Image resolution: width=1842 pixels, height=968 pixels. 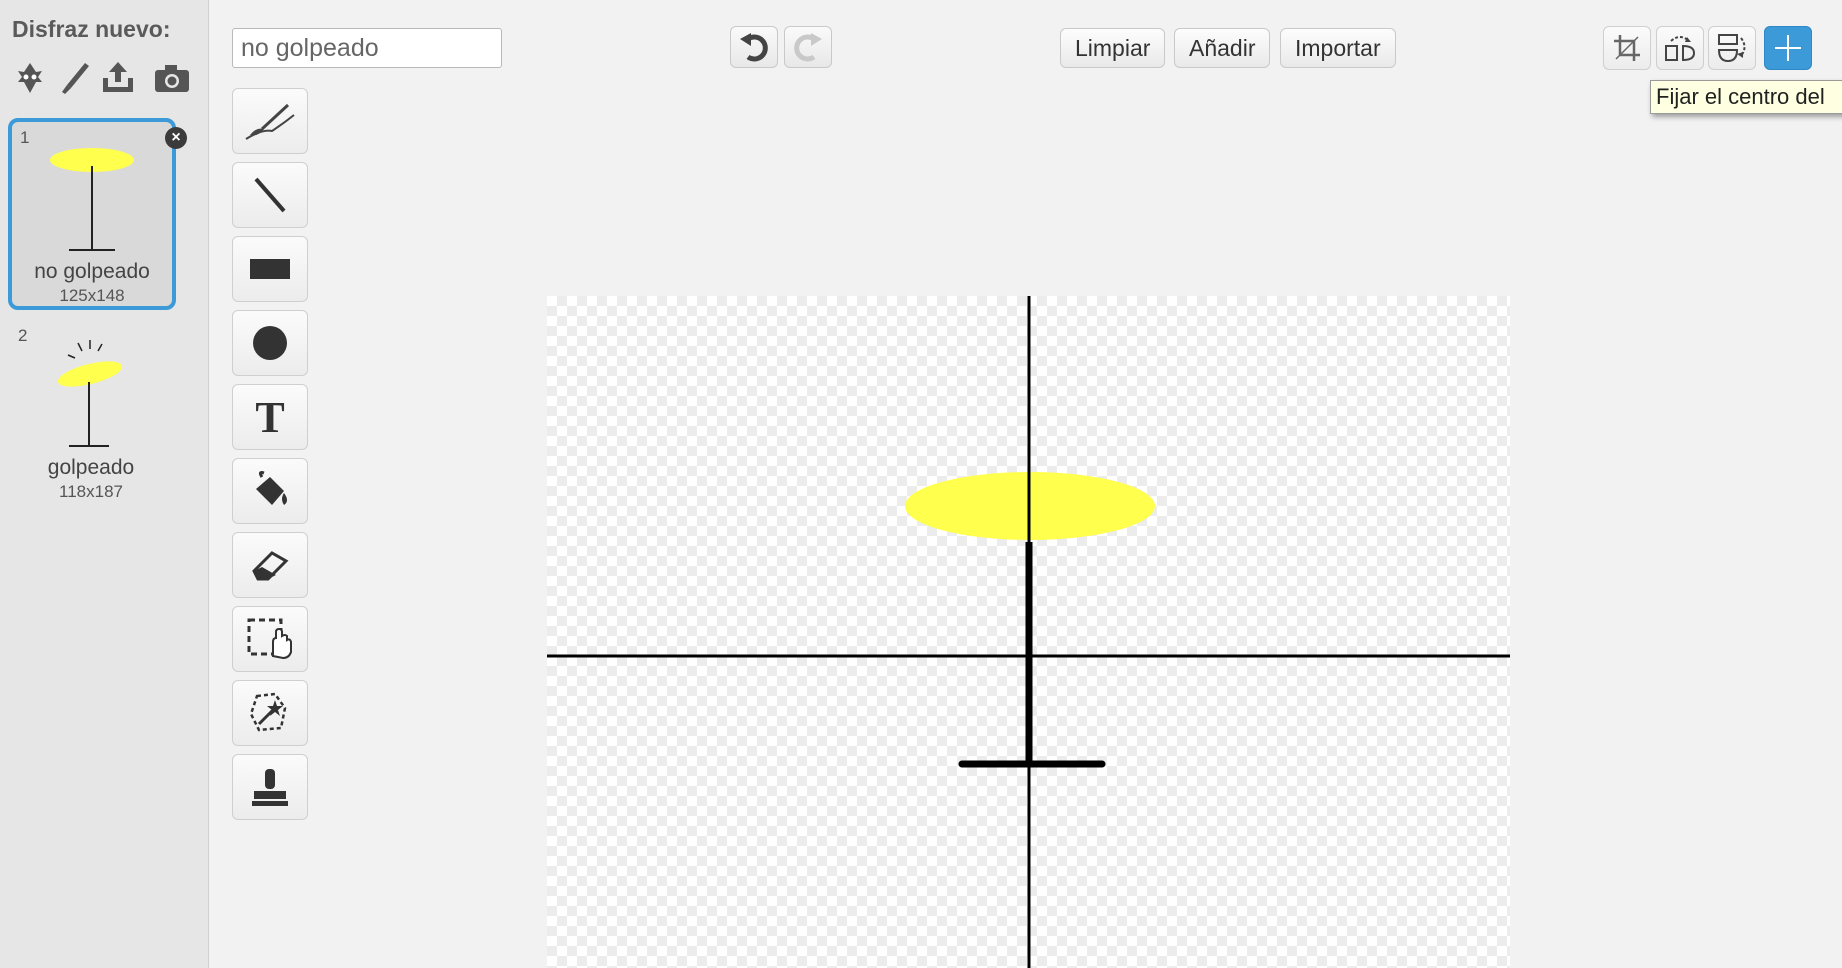 What do you see at coordinates (271, 488) in the screenshot?
I see `fill-icon` at bounding box center [271, 488].